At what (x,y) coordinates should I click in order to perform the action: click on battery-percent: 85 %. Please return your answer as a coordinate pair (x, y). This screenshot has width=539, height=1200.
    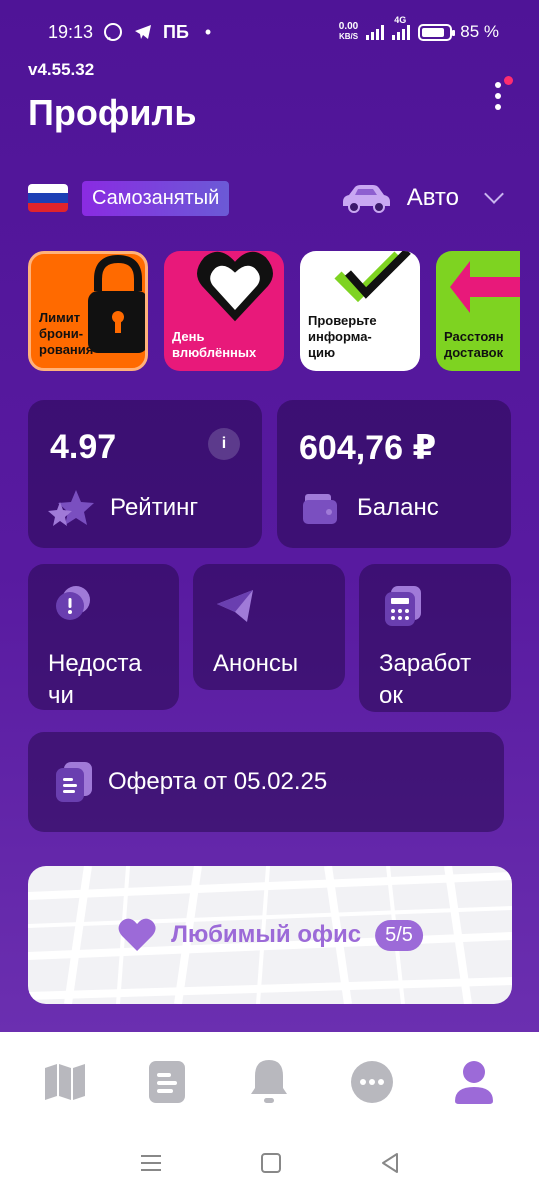
    Looking at the image, I should click on (479, 31).